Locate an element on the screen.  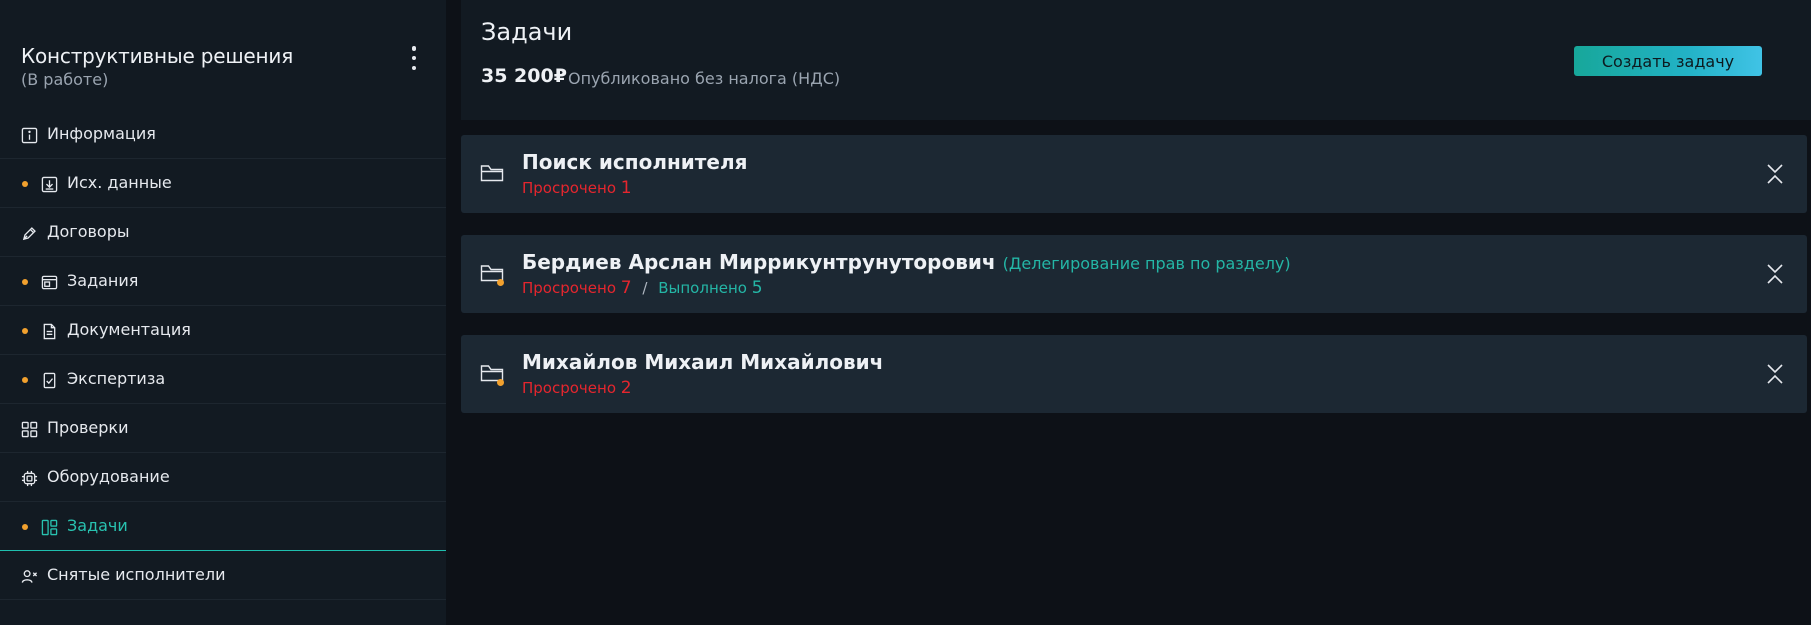
grid-icon is located at coordinates (29, 429).